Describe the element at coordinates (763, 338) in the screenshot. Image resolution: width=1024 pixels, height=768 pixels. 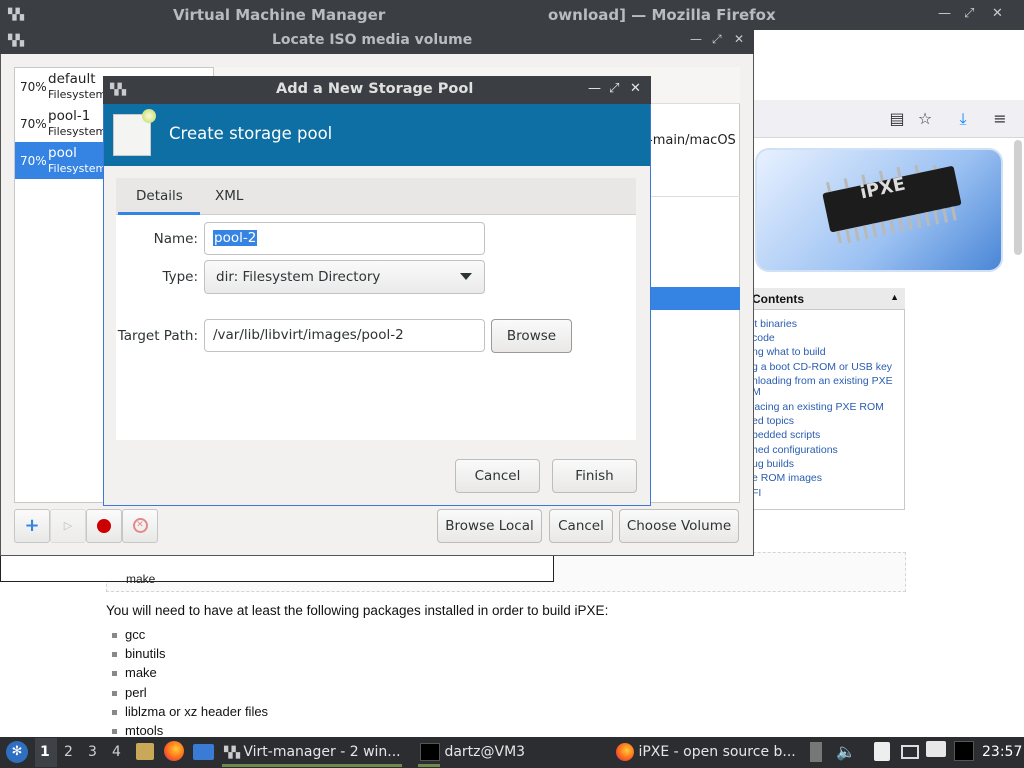
I see `toc-link: code` at that location.